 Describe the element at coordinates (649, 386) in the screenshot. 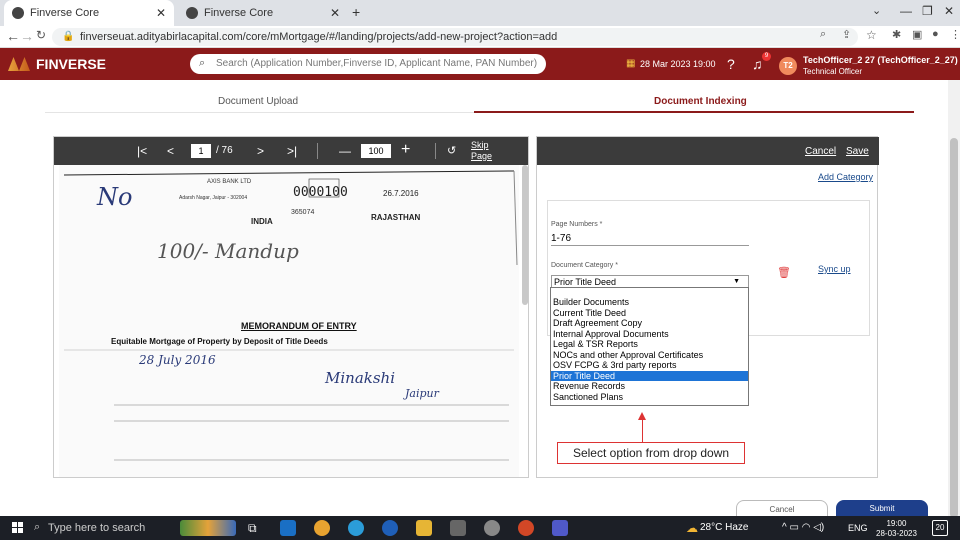

I see `dropdown-option: Revenue Records` at that location.